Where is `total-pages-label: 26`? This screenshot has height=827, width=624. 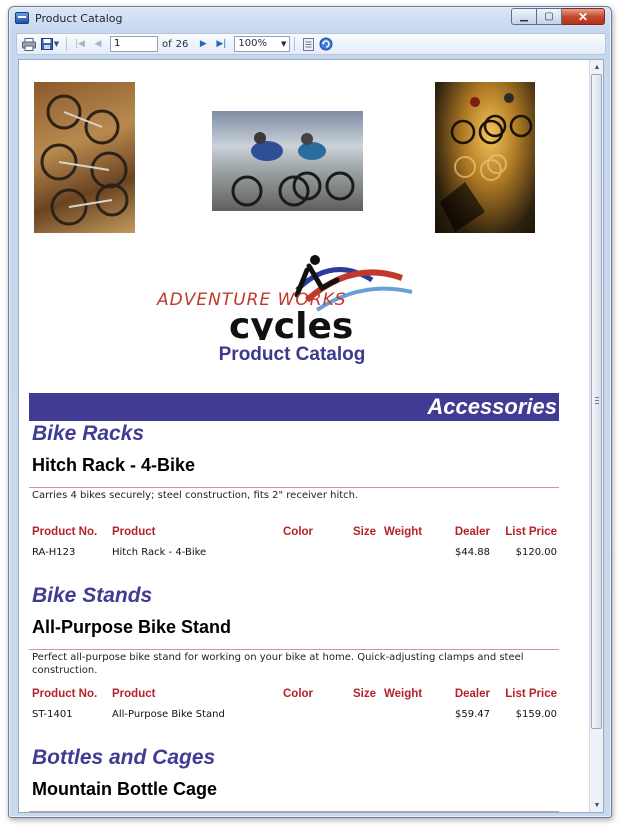 total-pages-label: 26 is located at coordinates (182, 44).